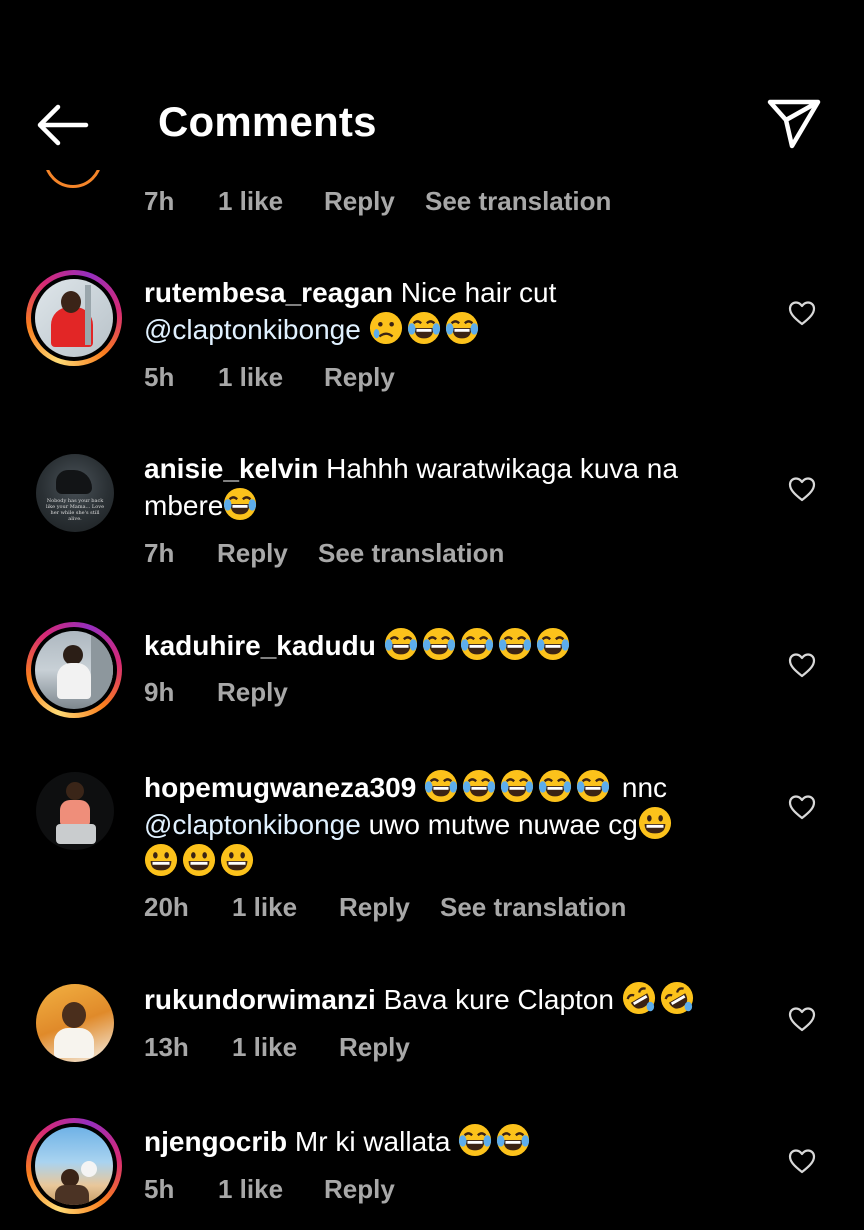  What do you see at coordinates (215, 1141) in the screenshot?
I see `comment-username: njengocrib` at bounding box center [215, 1141].